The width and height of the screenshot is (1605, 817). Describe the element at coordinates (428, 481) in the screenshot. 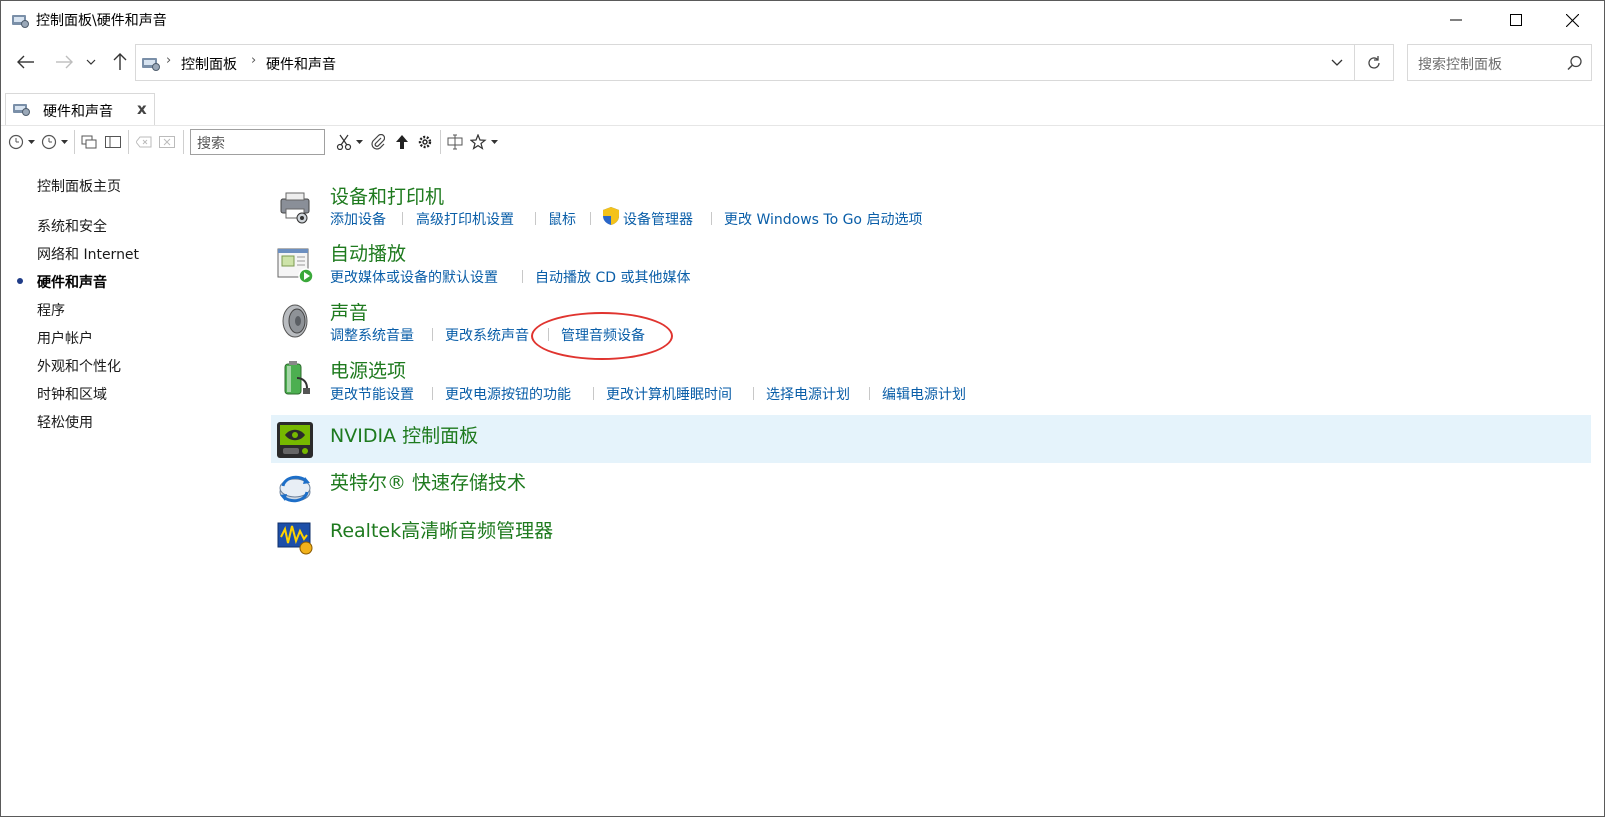

I see `category-intel-rst: 英特尔® 快速存储技术` at that location.